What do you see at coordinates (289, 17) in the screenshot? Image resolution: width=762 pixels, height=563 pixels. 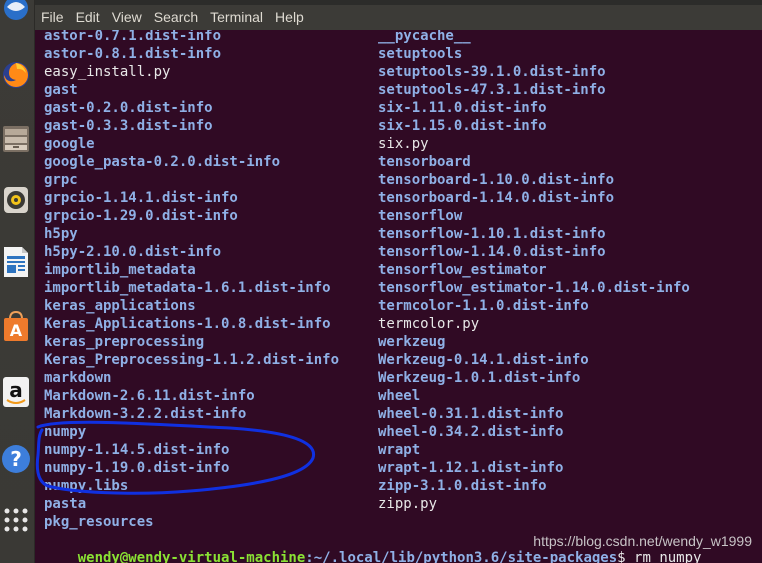 I see `menu-help: Help` at bounding box center [289, 17].